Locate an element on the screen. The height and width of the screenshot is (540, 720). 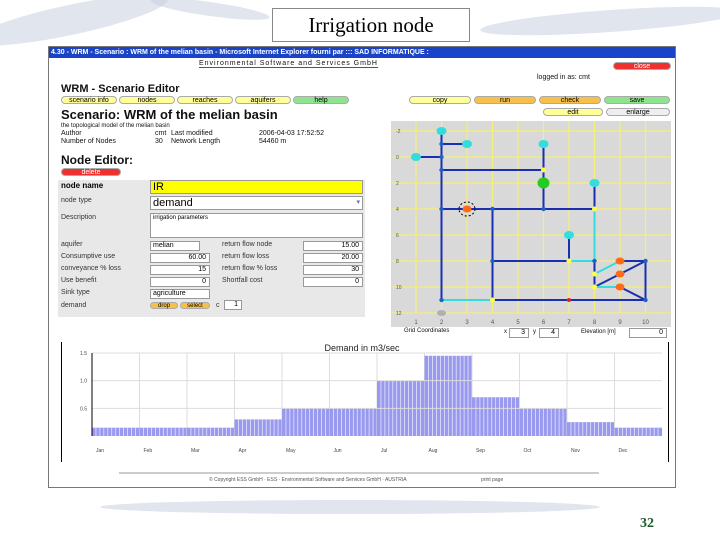
return-link is located at coordinates (607, 267).